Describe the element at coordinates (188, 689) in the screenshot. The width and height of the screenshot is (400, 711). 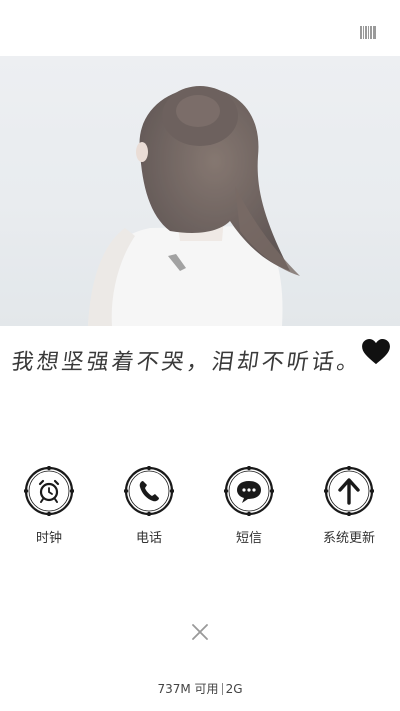
I see `memory-available: 737M 可用` at that location.